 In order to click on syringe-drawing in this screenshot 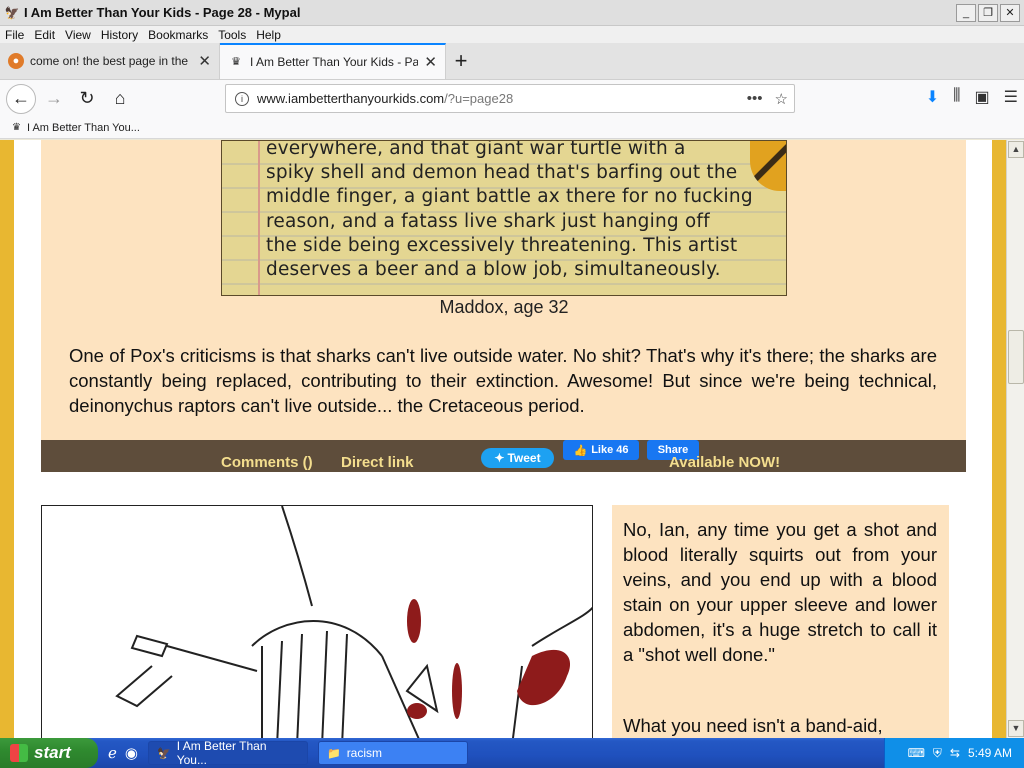, I will do `click(353, 622)`.